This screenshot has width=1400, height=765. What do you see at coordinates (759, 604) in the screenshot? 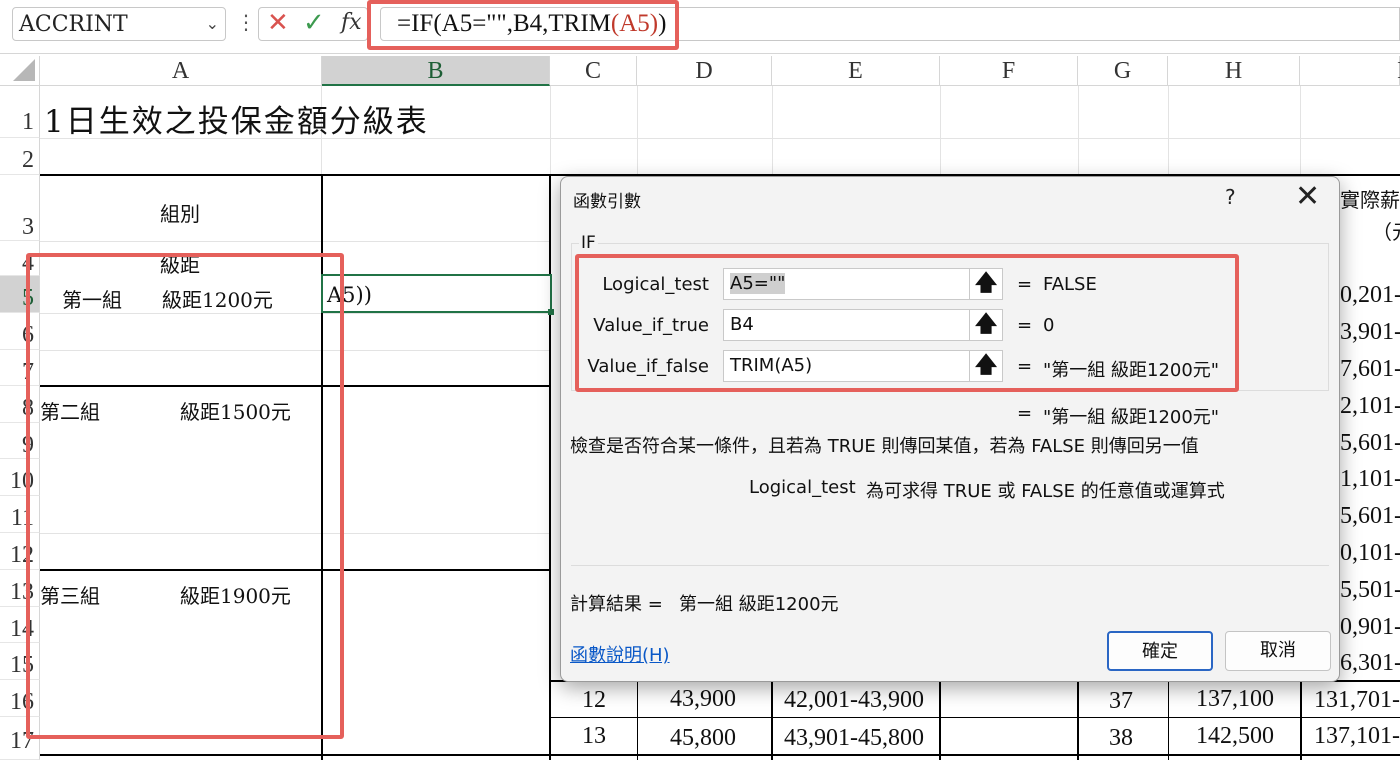
I see `calc-result-value: 第一組 級距1200元` at bounding box center [759, 604].